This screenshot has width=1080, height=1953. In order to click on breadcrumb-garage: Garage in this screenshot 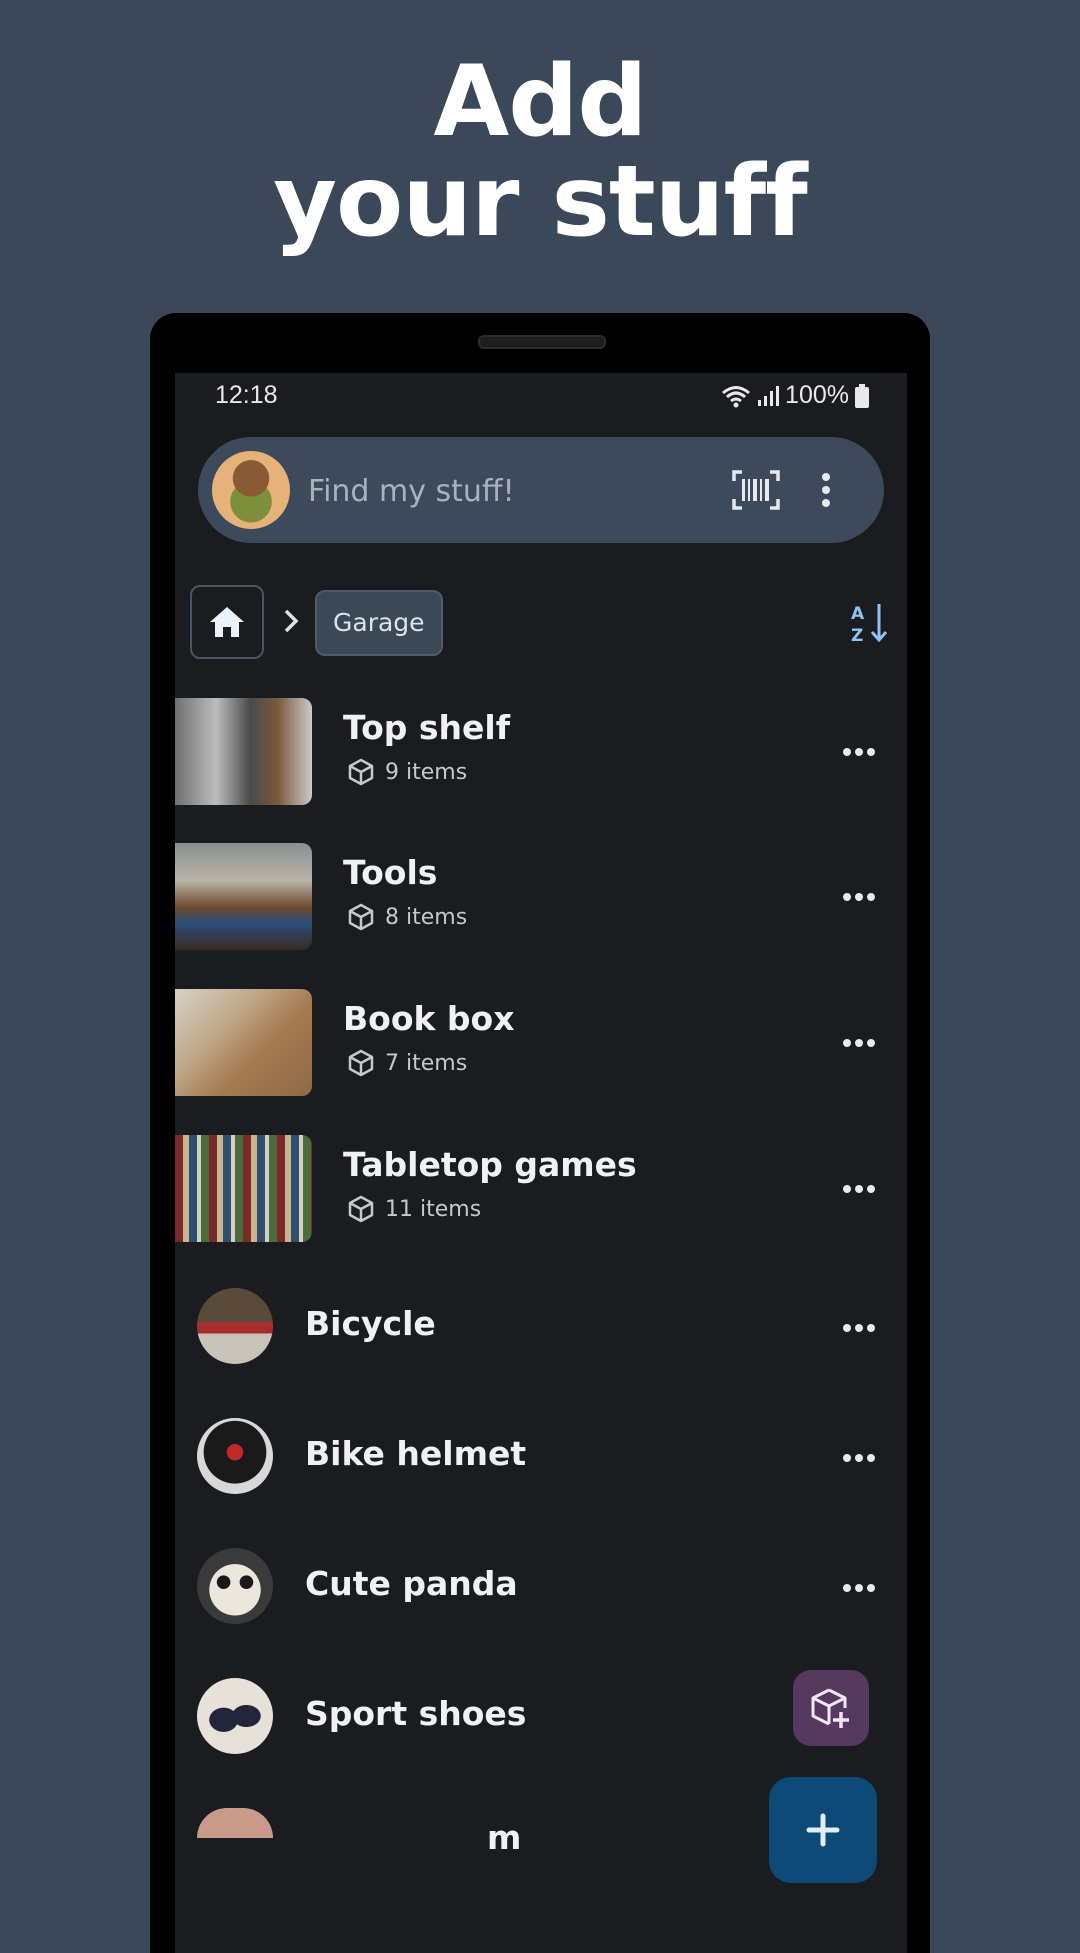, I will do `click(379, 623)`.